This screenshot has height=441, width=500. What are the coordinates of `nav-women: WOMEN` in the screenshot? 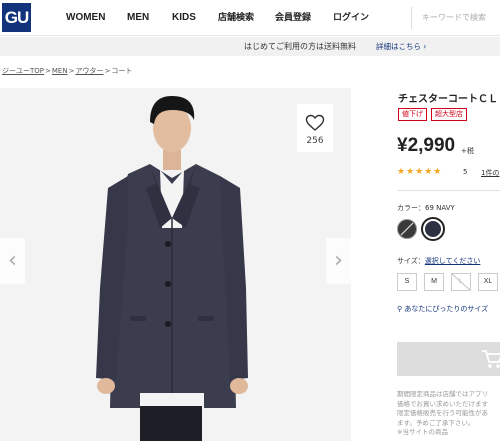 It's located at (85, 18).